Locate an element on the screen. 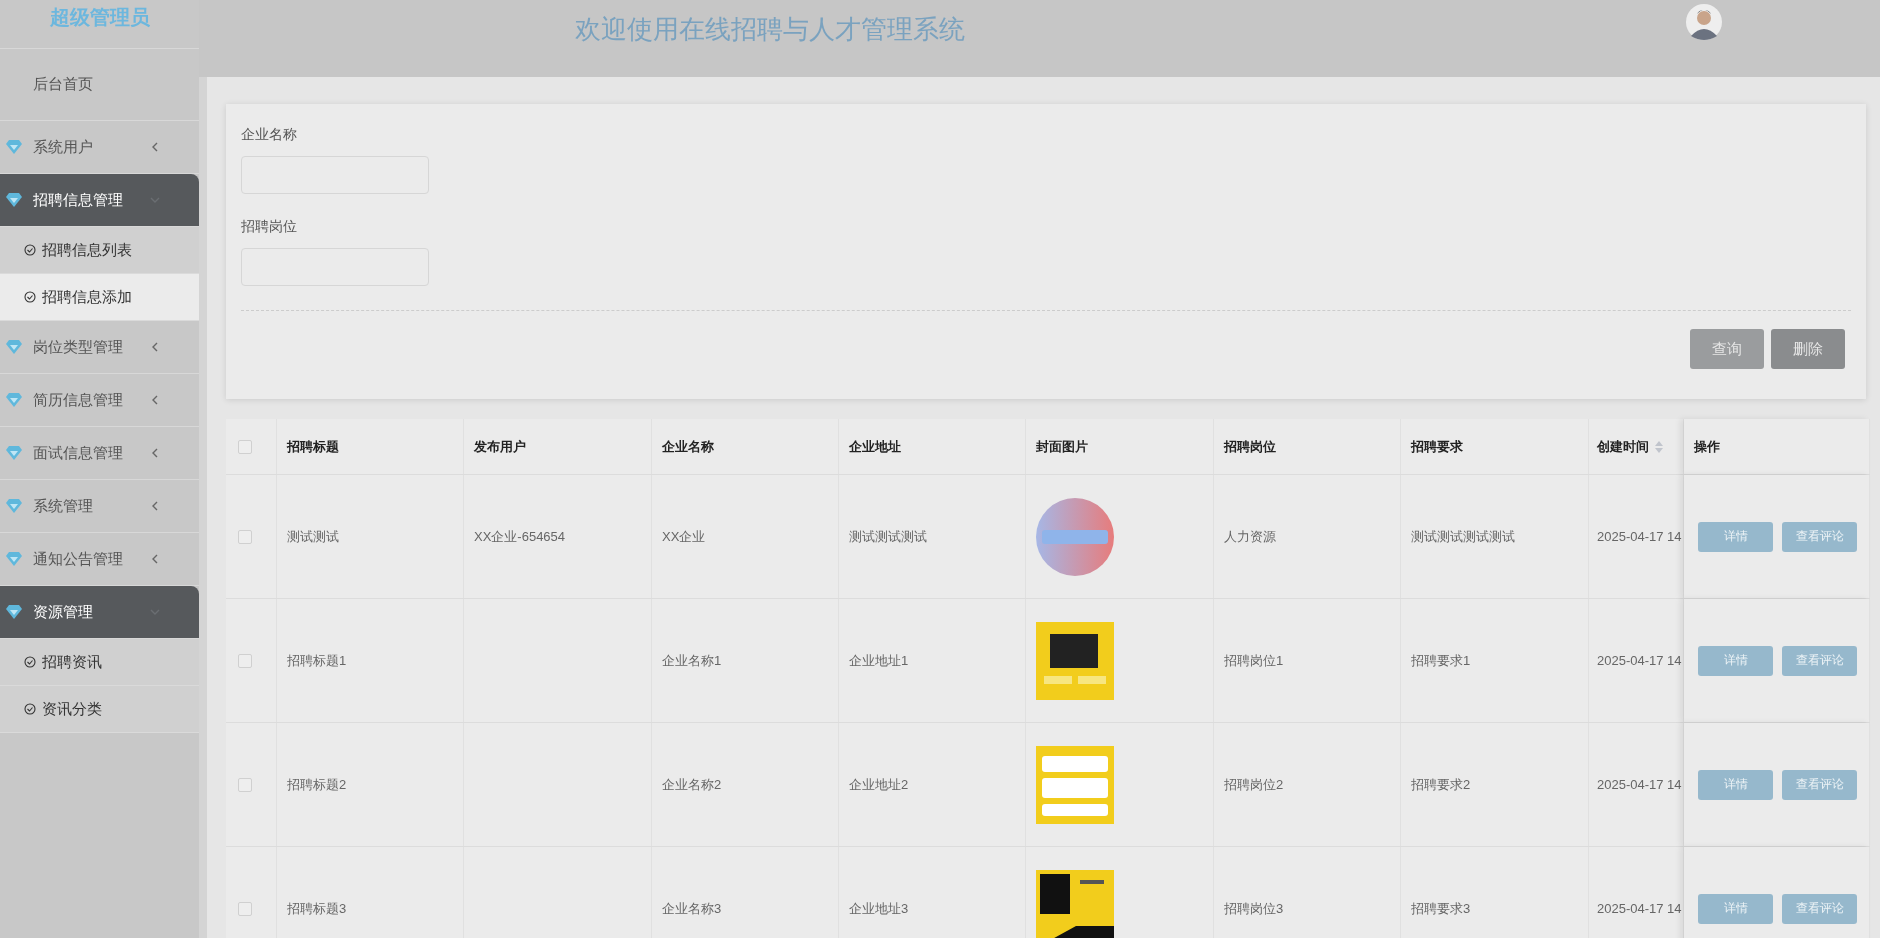 The image size is (1880, 938). table-cell: 企业名称3 is located at coordinates (692, 908).